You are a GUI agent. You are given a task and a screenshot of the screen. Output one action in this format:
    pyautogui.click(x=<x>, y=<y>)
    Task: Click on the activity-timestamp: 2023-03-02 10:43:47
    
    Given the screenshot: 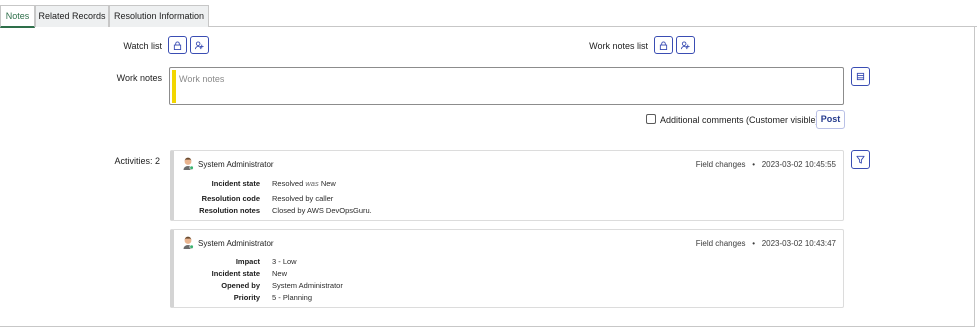 What is the action you would take?
    pyautogui.click(x=798, y=243)
    